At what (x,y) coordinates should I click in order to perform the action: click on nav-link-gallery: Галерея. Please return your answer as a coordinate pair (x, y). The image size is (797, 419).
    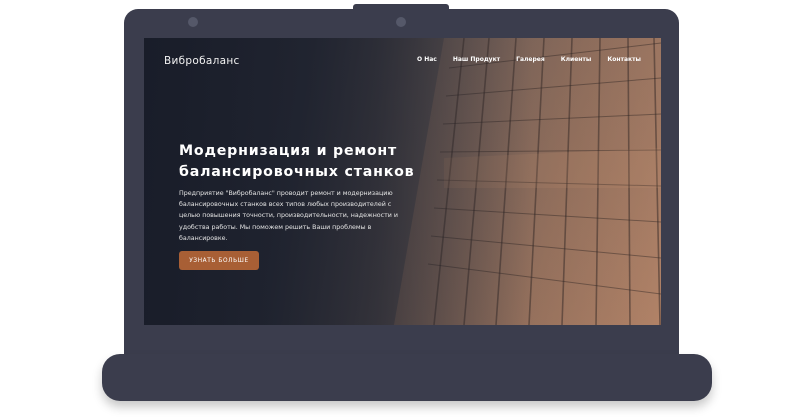
    Looking at the image, I should click on (530, 59).